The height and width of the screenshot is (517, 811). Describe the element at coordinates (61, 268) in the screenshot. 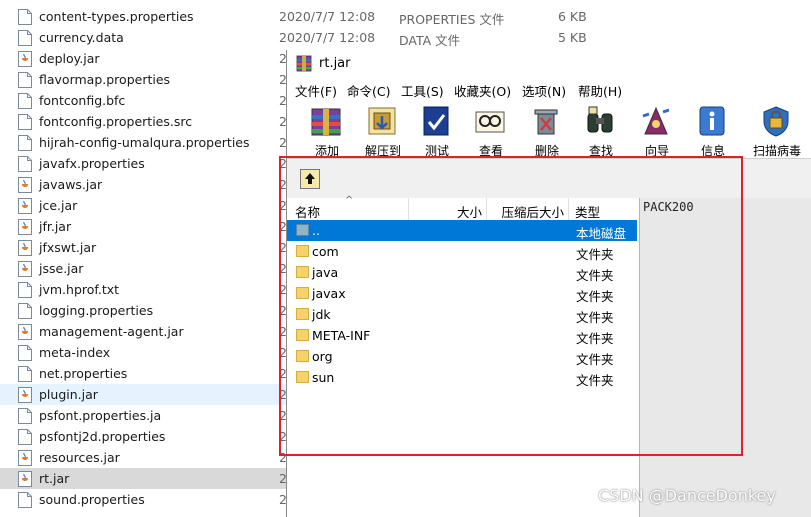

I see `explorer-file-name: jsse.jar` at that location.